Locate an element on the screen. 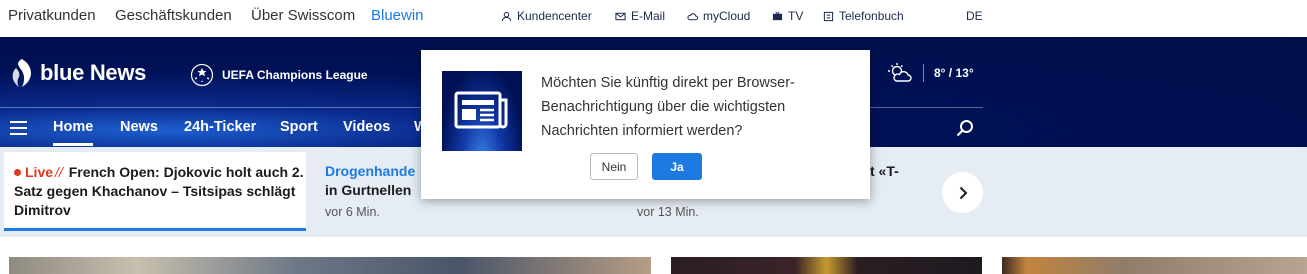 The width and height of the screenshot is (1307, 274). ticker-next-button is located at coordinates (962, 192).